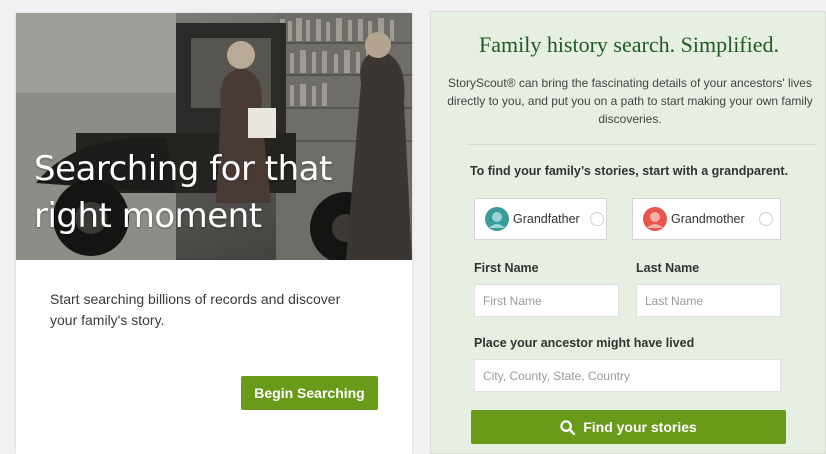  I want to click on last-name-input, so click(708, 300).